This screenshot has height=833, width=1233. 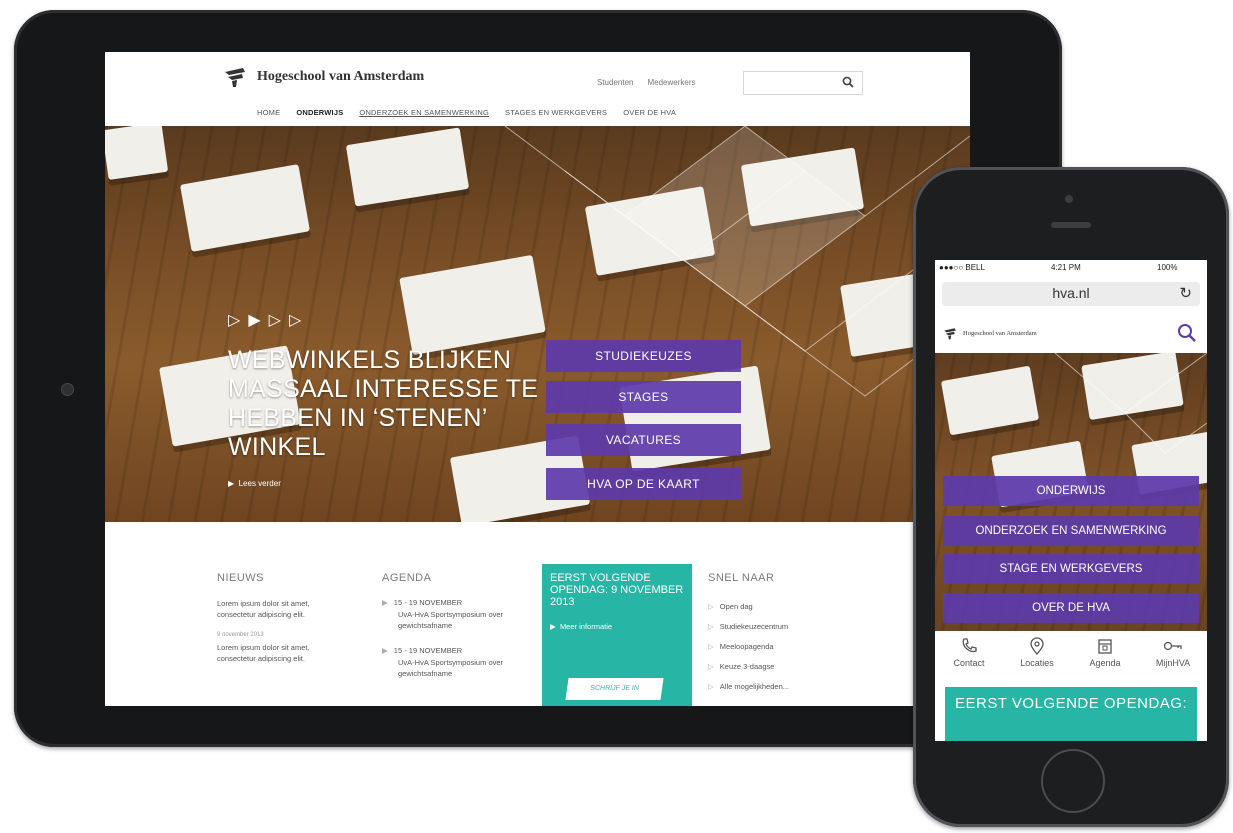 I want to click on key-icon, so click(x=1172, y=646).